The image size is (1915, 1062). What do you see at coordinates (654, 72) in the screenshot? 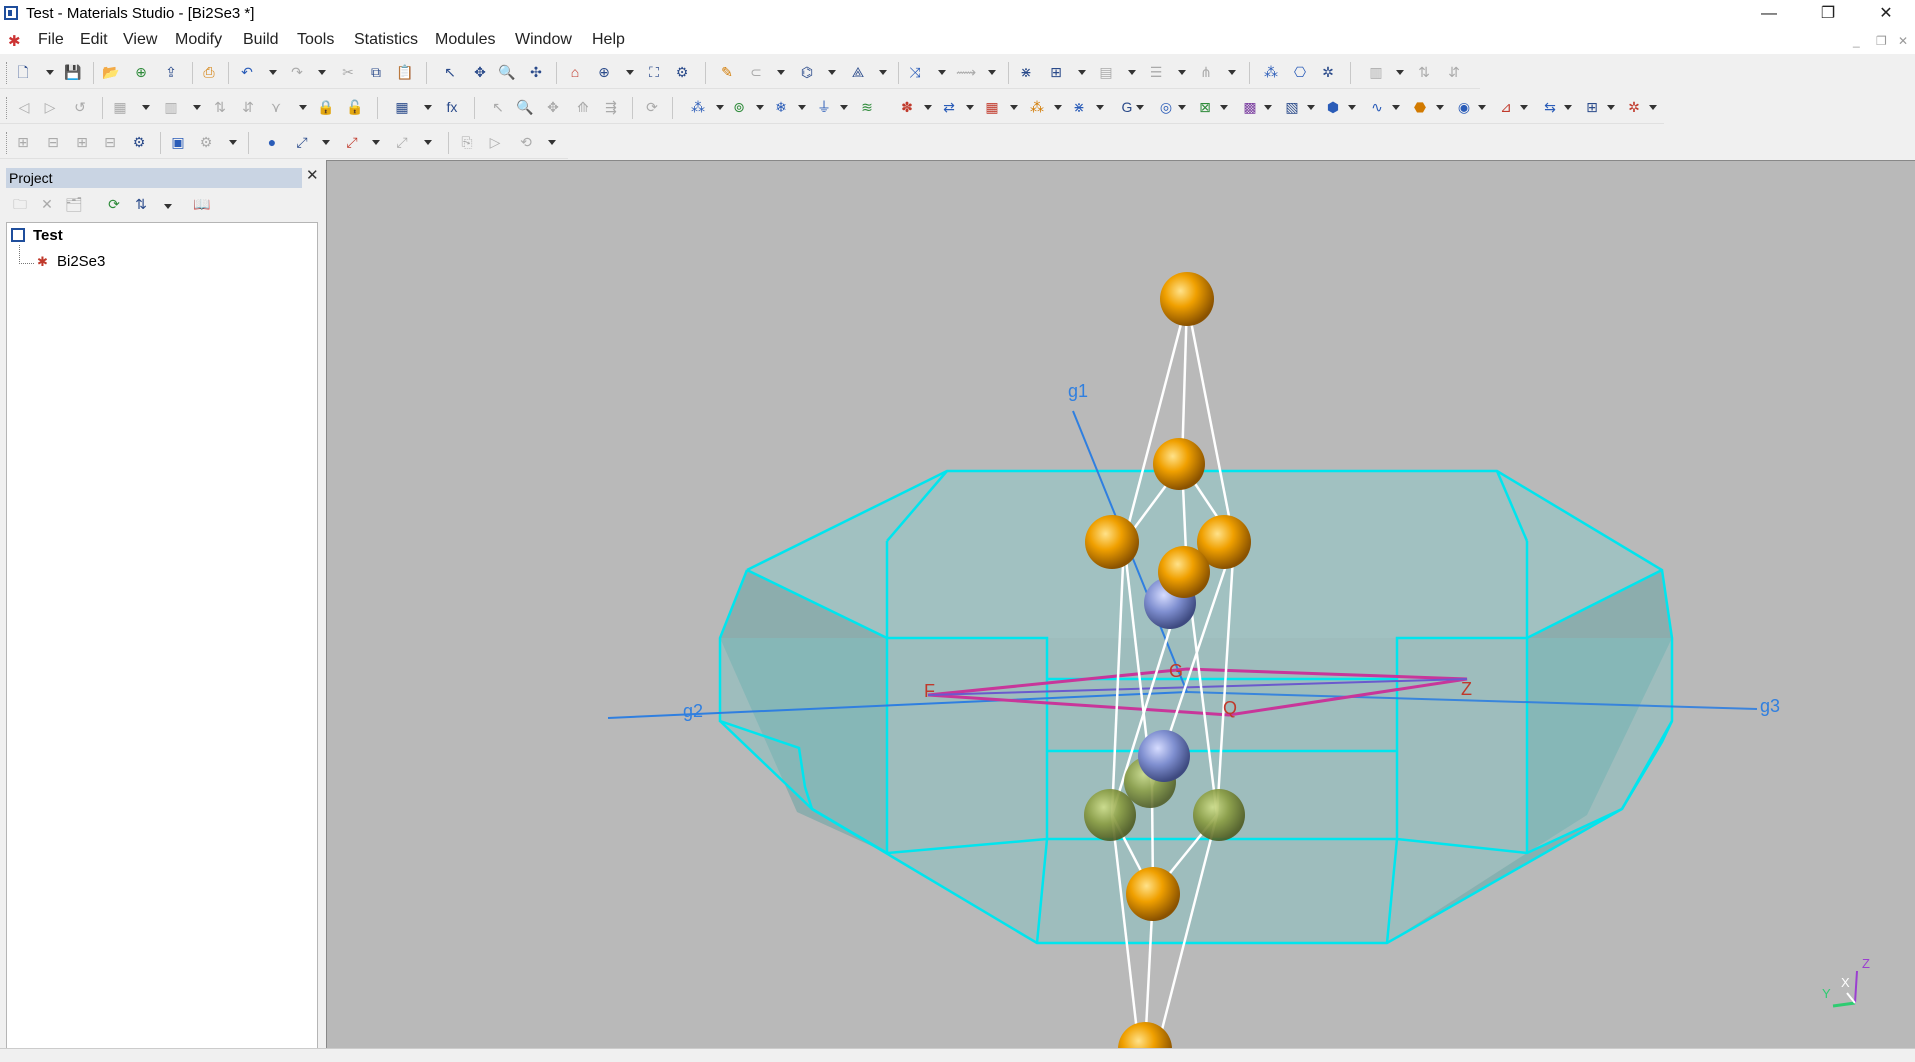
I see `fit-to-screen-icon: ⛶` at bounding box center [654, 72].